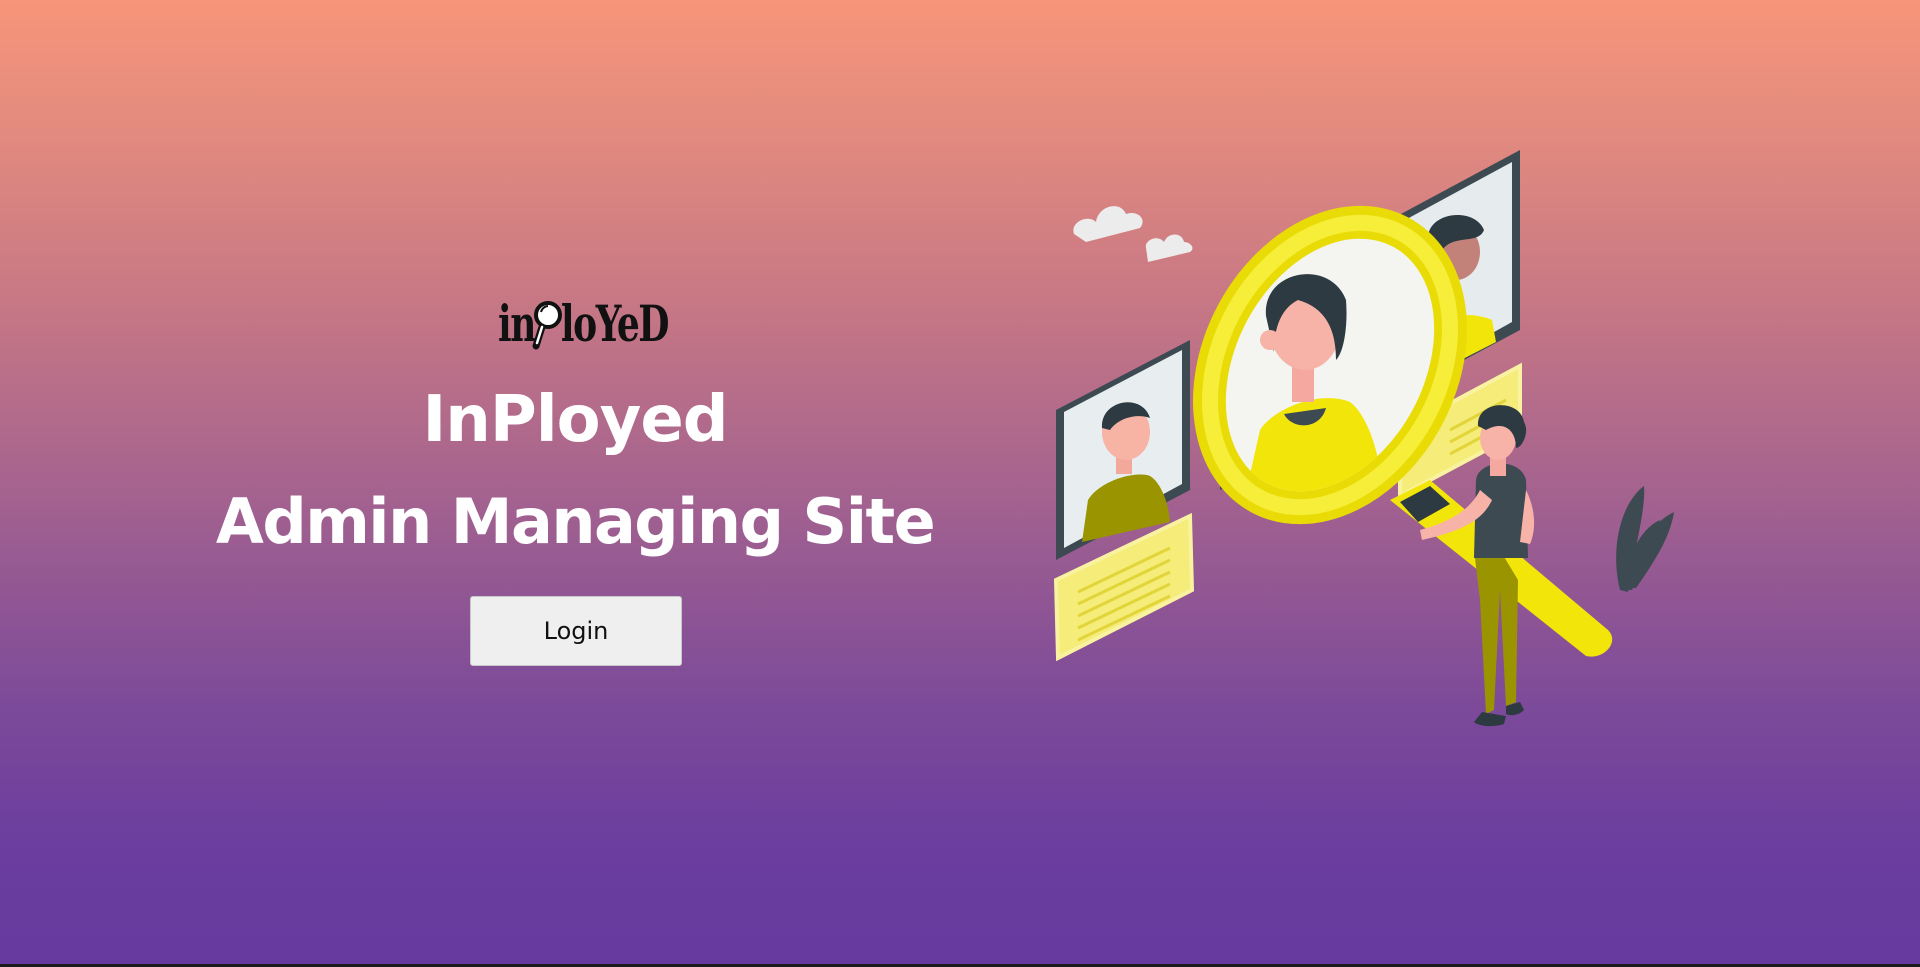  I want to click on logo-text-prefix: in, so click(517, 323).